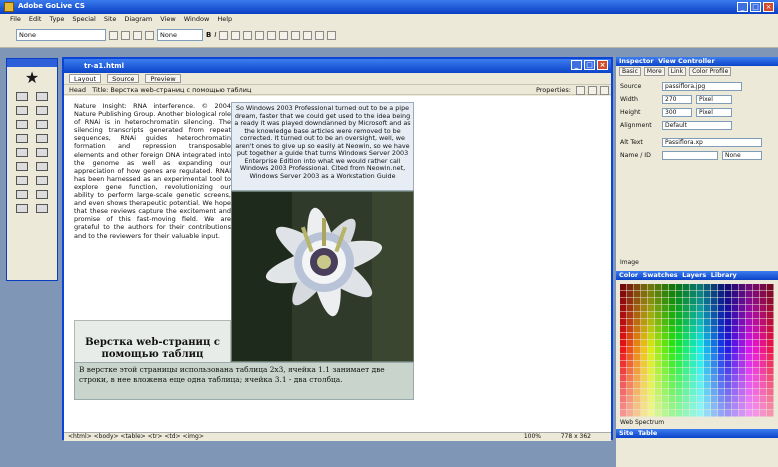  I want to click on table-object-icon, so click(42, 96).